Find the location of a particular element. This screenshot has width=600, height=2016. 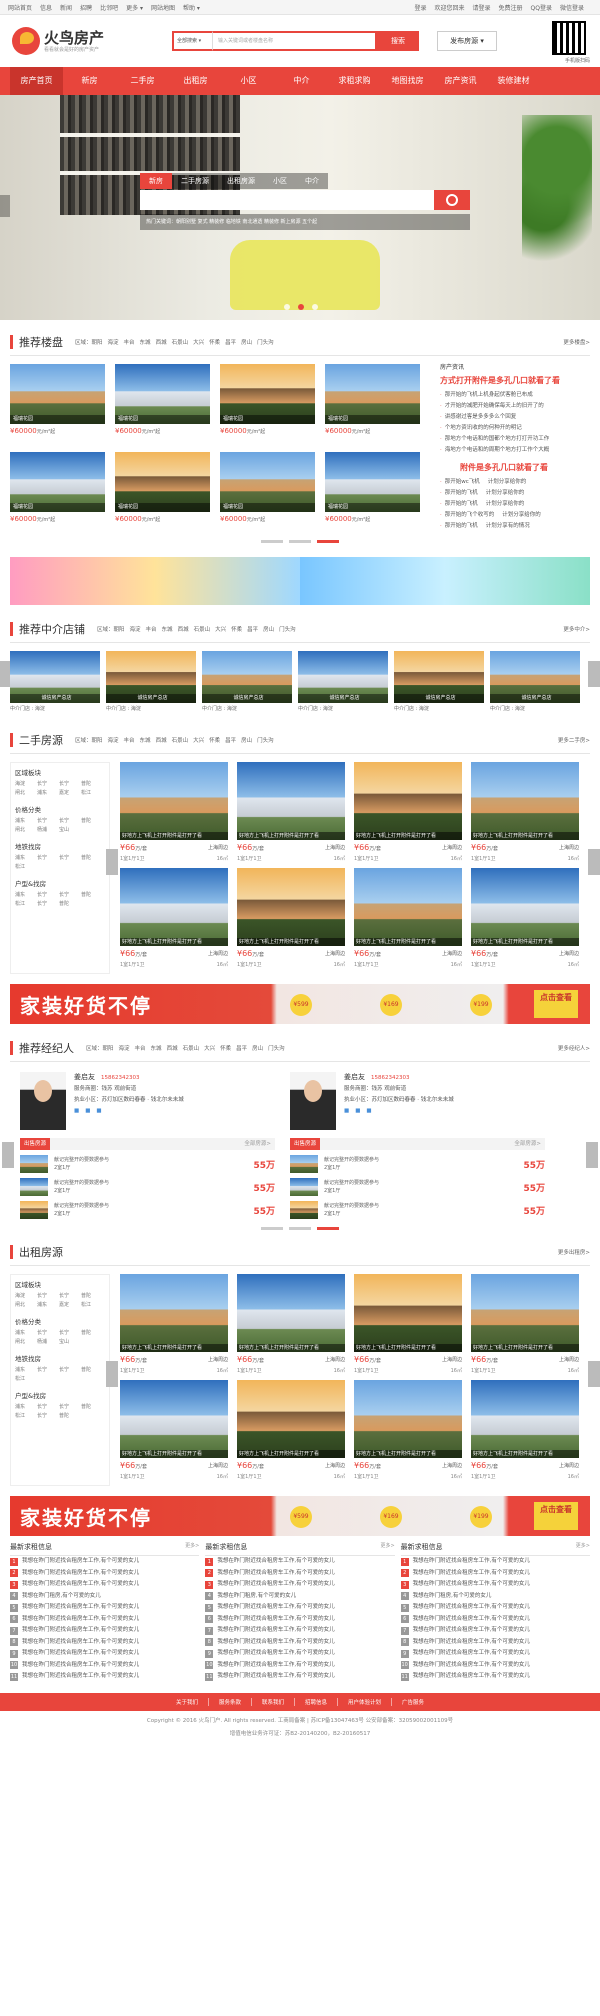

top-link: 微信登录 is located at coordinates (572, 8).